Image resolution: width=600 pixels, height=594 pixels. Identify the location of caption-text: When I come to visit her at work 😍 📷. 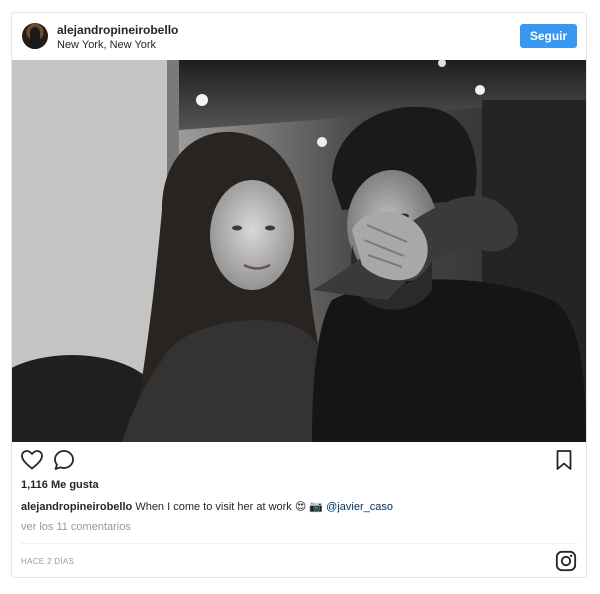
(229, 507).